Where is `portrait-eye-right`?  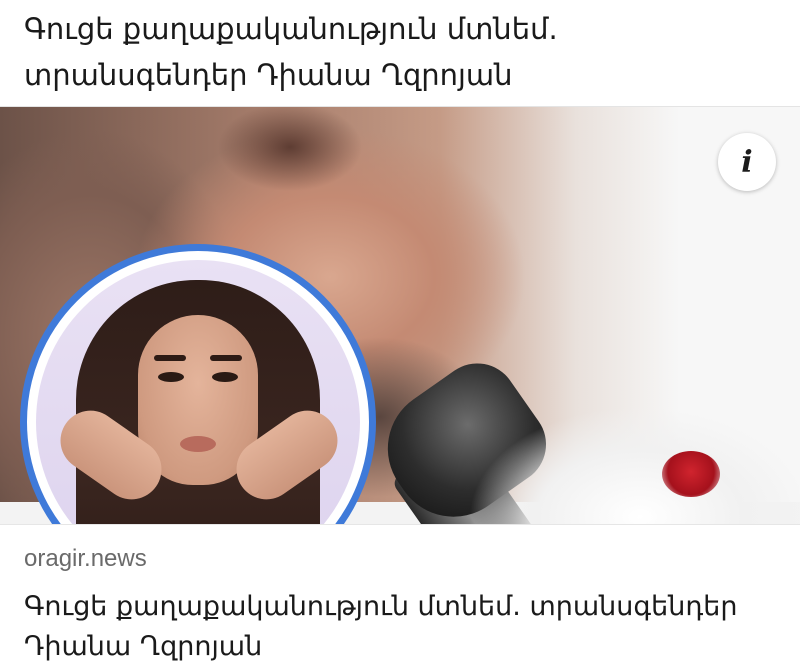 portrait-eye-right is located at coordinates (225, 377).